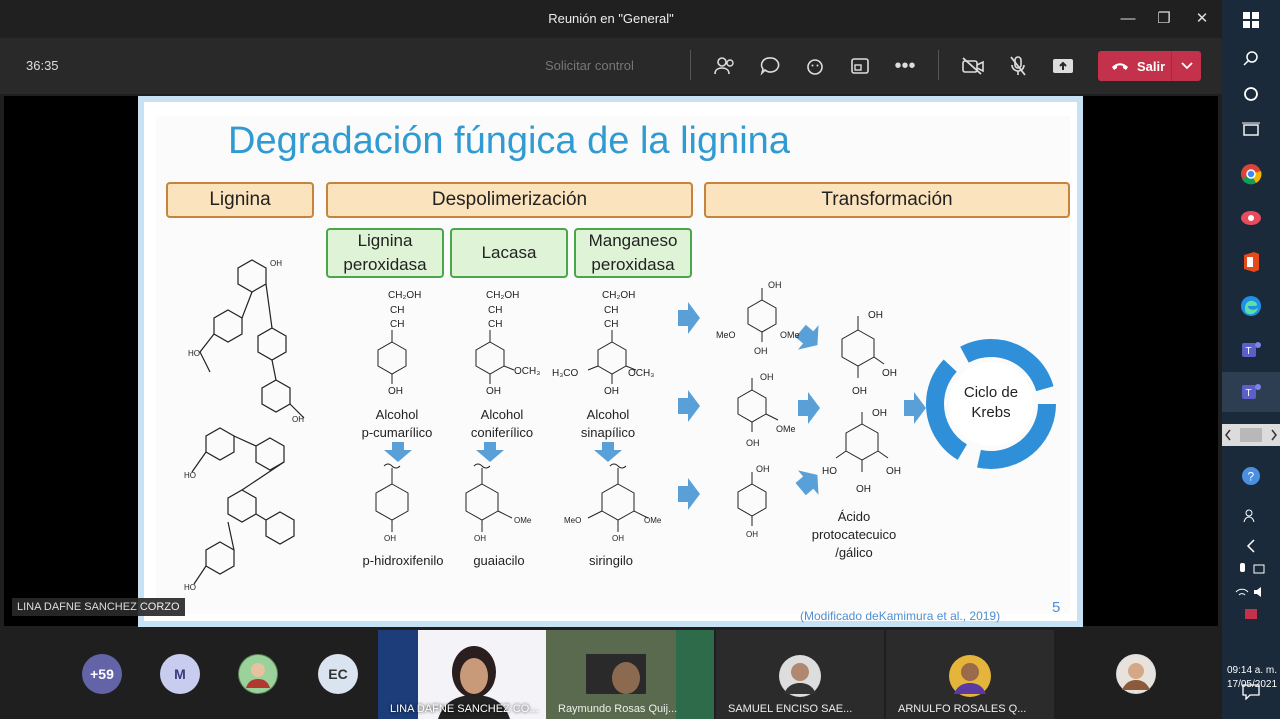 The width and height of the screenshot is (1280, 719). I want to click on clock-date: 17/05/2021, so click(1252, 684).